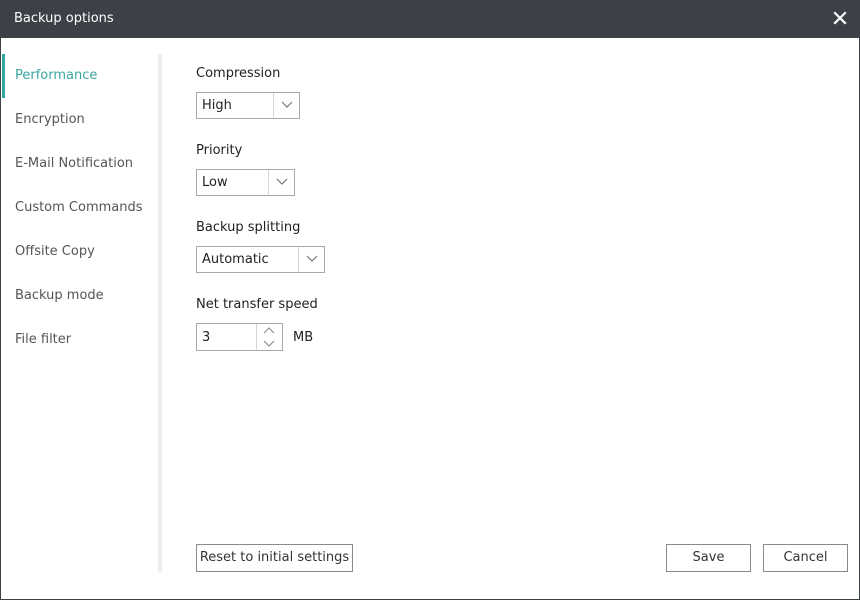  I want to click on sidebar-item-custom-commands: Custom Commands, so click(80, 208).